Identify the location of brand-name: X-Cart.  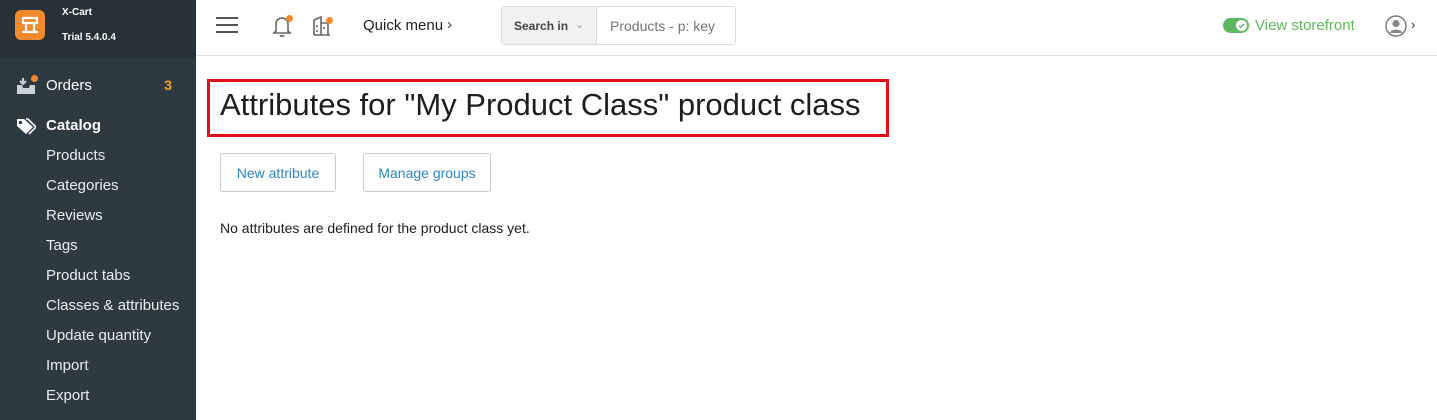
(77, 12).